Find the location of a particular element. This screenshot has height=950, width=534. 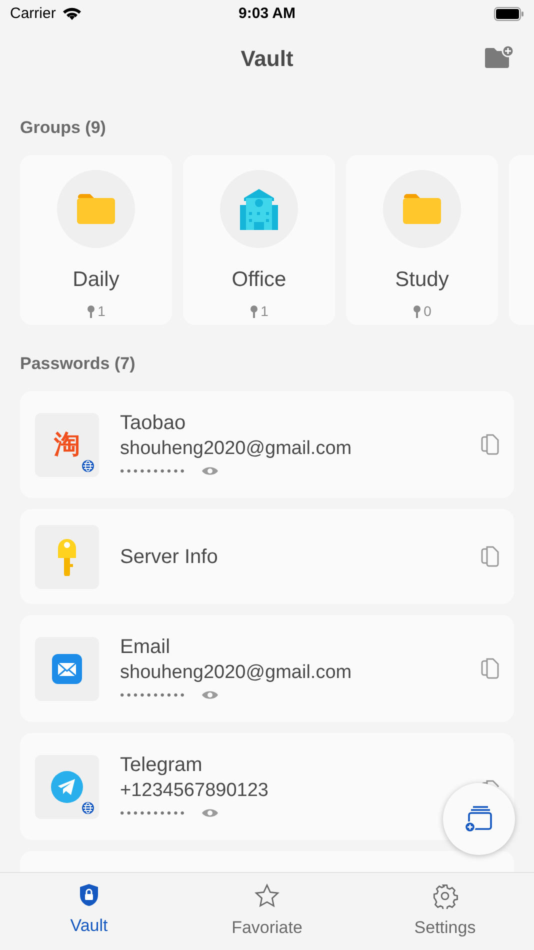

password-card: 淘 Taobao shouheng2020@gmail.com •••••••••• is located at coordinates (267, 444).